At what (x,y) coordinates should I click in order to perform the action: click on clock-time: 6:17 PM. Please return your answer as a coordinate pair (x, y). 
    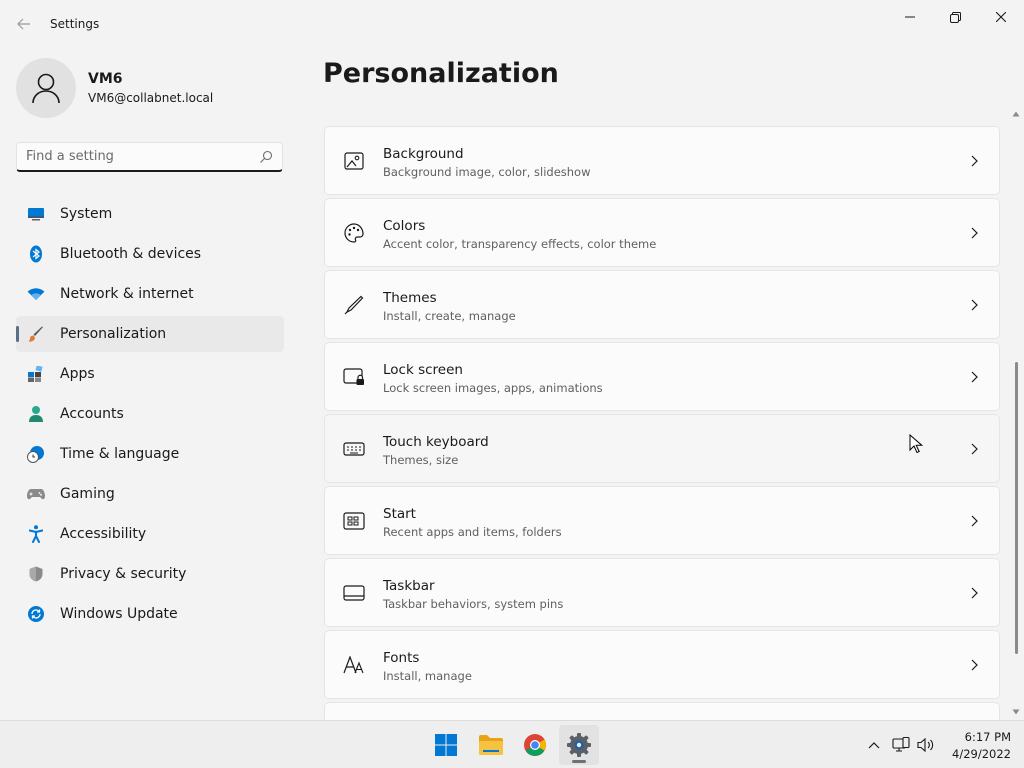
    Looking at the image, I should click on (983, 737).